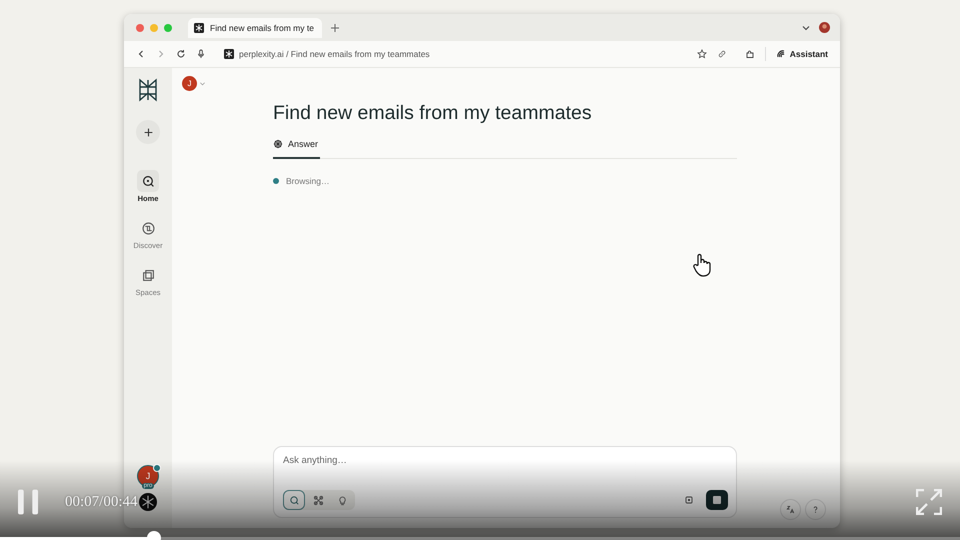 The height and width of the screenshot is (540, 960). I want to click on plus-icon, so click(148, 132).